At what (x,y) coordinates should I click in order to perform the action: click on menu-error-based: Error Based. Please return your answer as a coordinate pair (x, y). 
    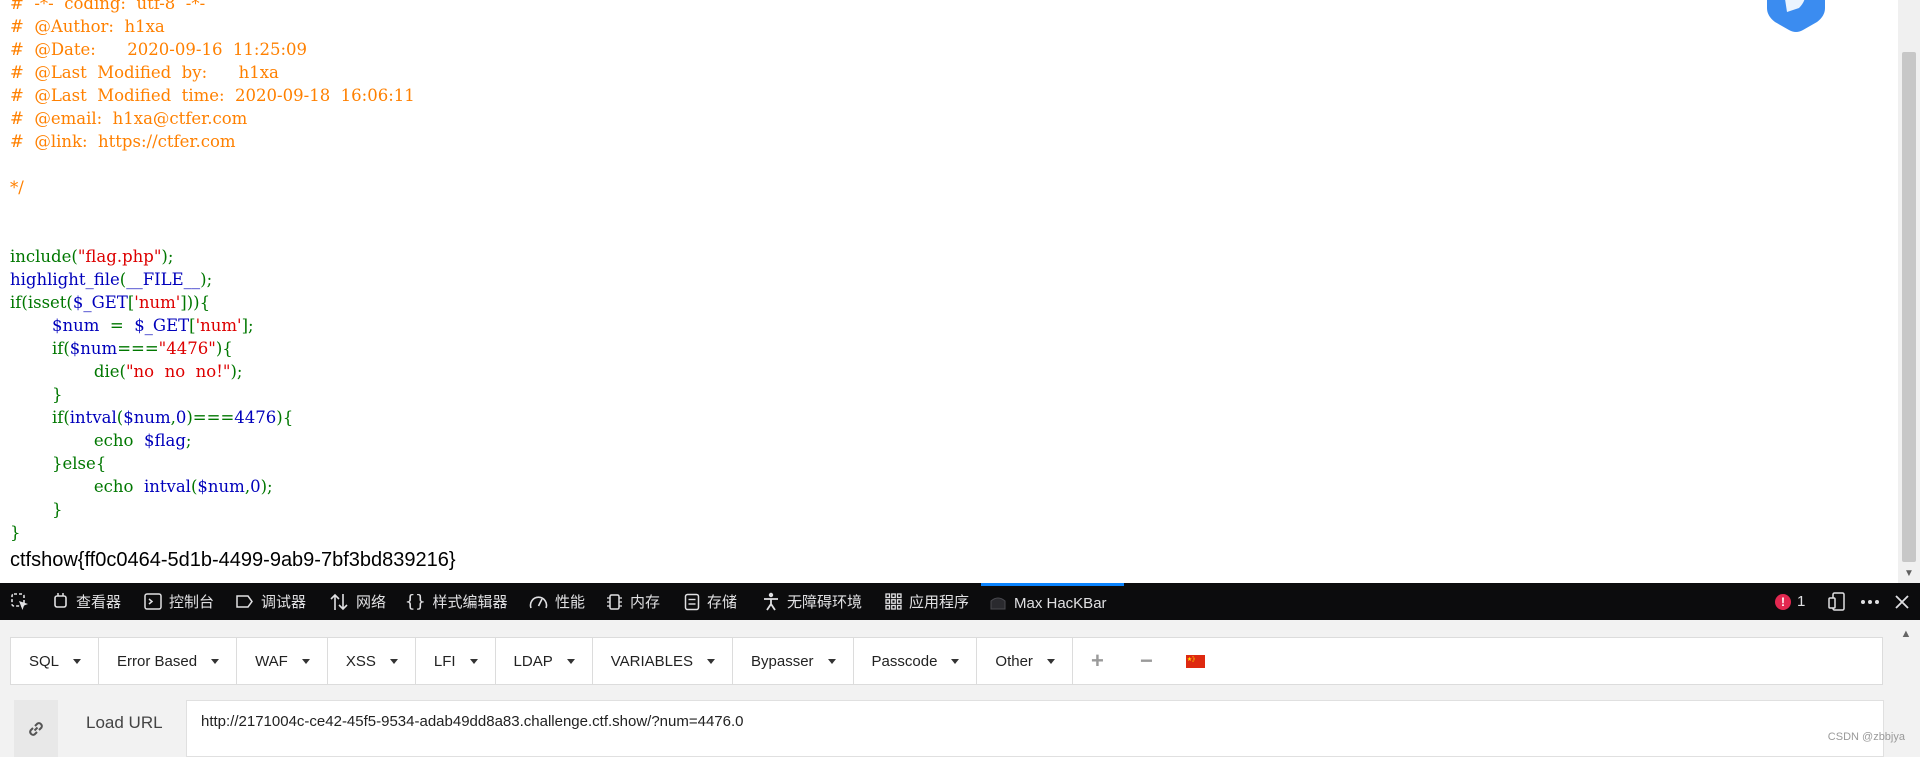
    Looking at the image, I should click on (168, 661).